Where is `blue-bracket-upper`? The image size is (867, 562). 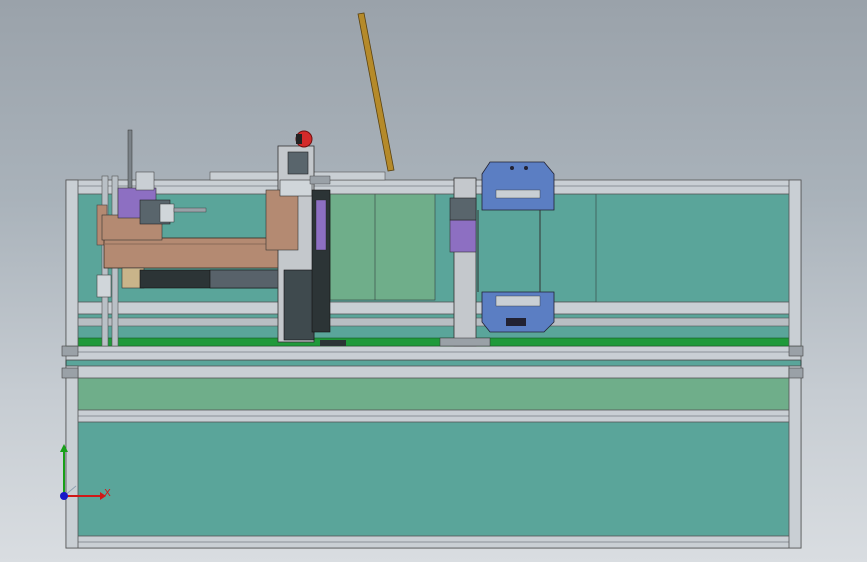
blue-bracket-upper is located at coordinates (518, 186).